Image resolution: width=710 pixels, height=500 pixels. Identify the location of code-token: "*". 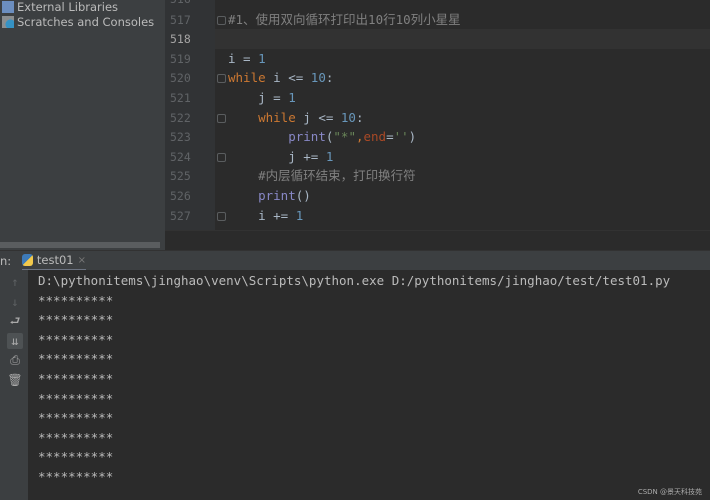
(344, 137).